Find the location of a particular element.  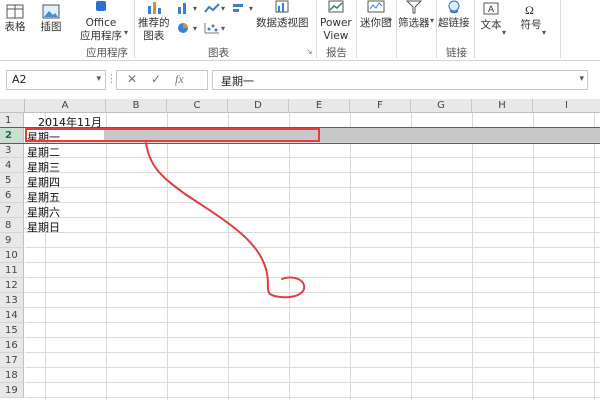

pie-chart-icon is located at coordinates (183, 28).